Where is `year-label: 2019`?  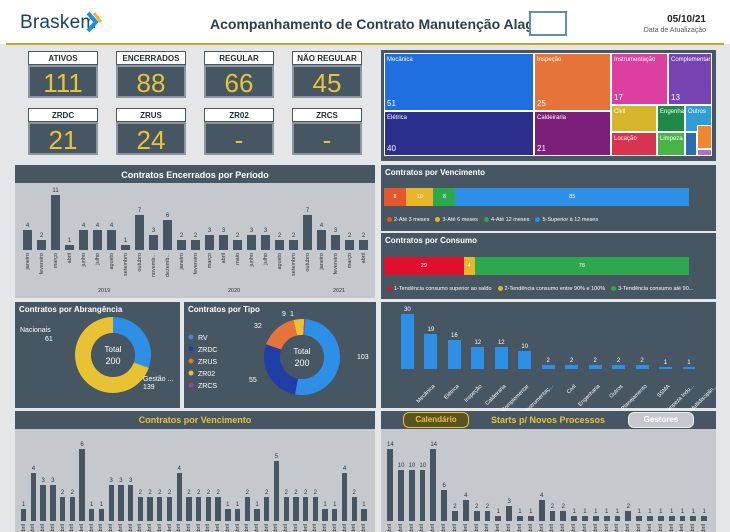
year-label: 2019 is located at coordinates (104, 291).